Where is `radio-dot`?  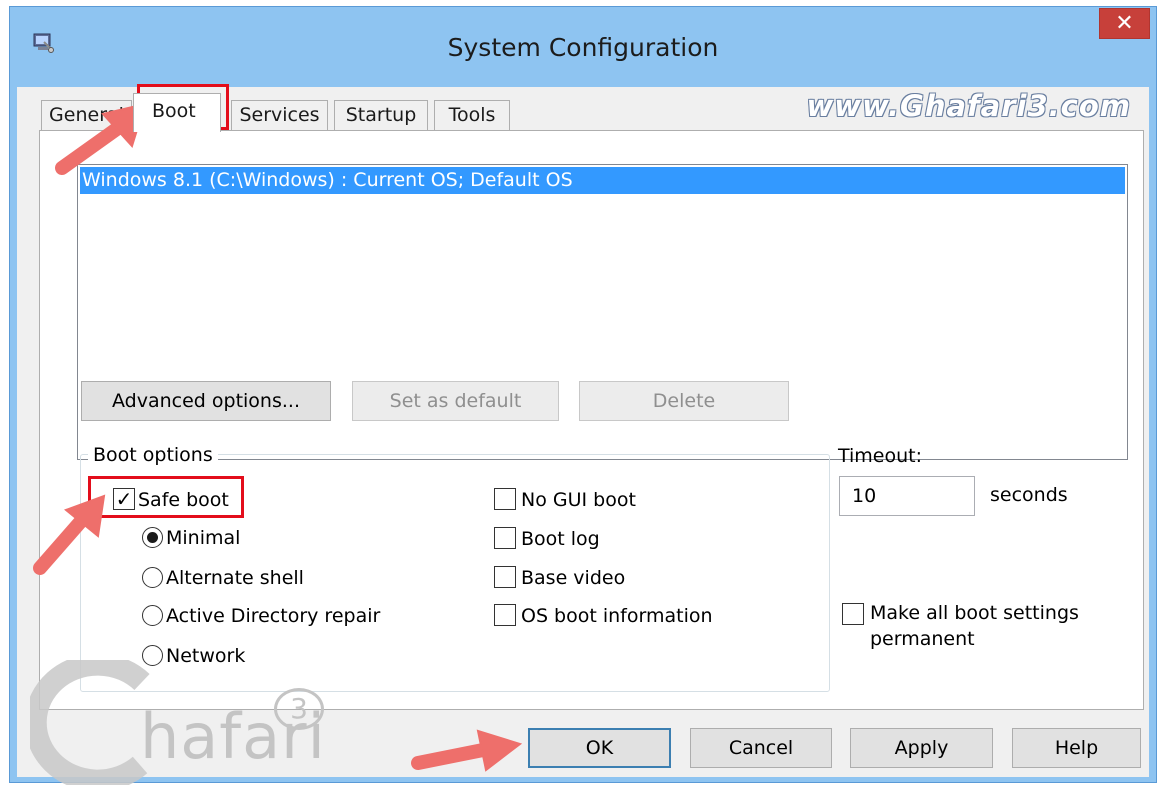 radio-dot is located at coordinates (152, 537).